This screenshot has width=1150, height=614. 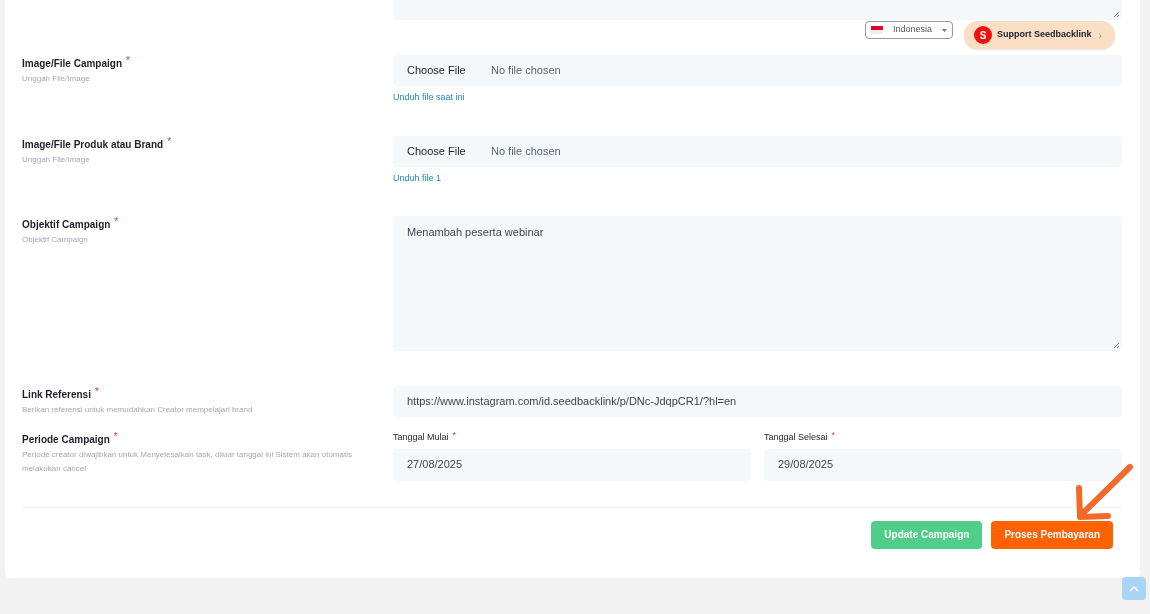 I want to click on textarea-bottom, so click(x=757, y=10).